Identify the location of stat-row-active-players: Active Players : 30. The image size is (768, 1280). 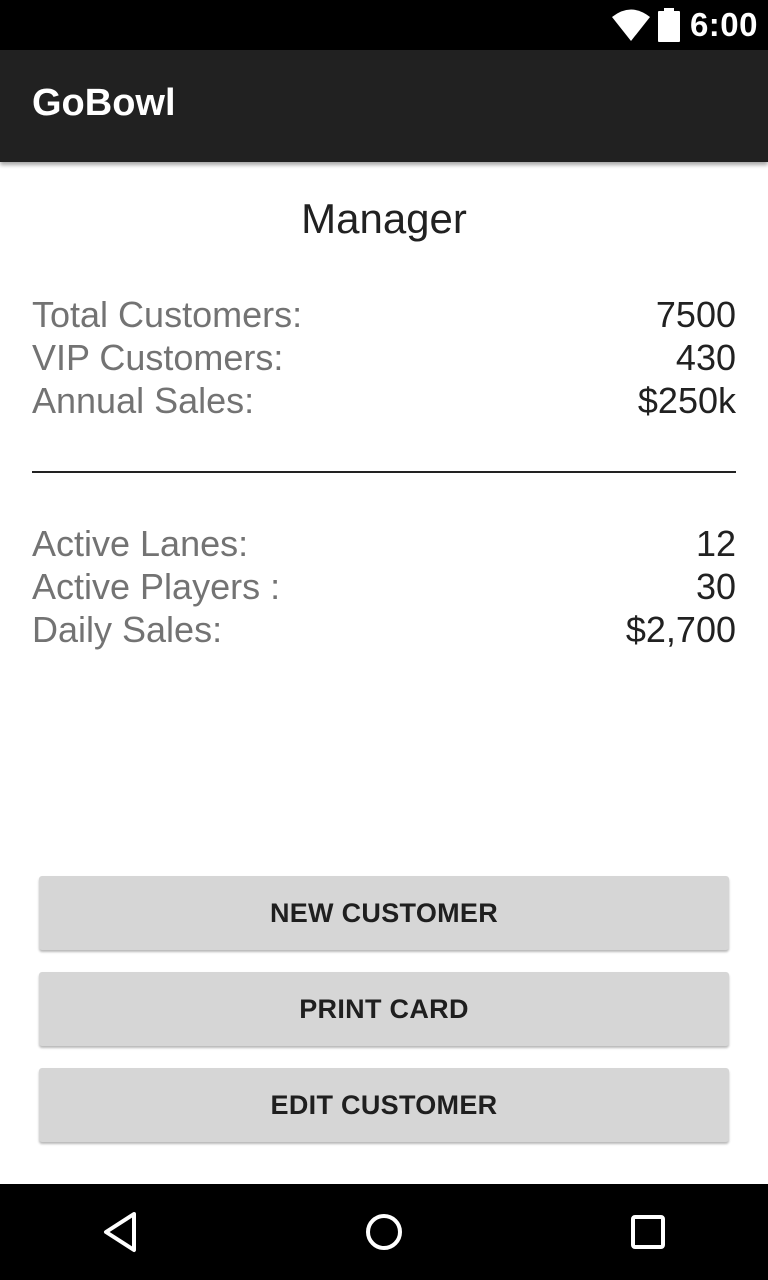
(384, 586).